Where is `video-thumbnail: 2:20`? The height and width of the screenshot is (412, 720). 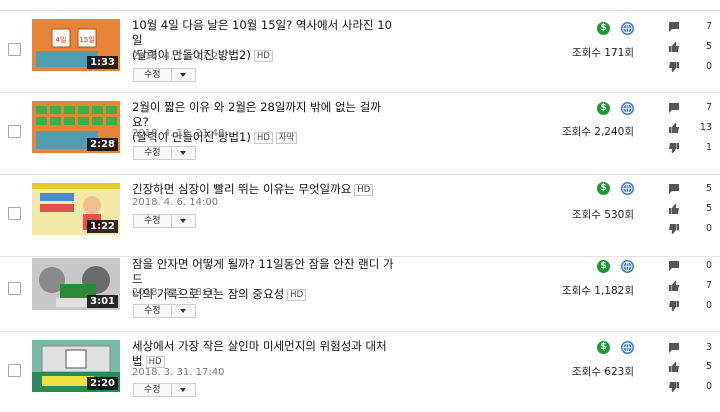 video-thumbnail: 2:20 is located at coordinates (76, 366).